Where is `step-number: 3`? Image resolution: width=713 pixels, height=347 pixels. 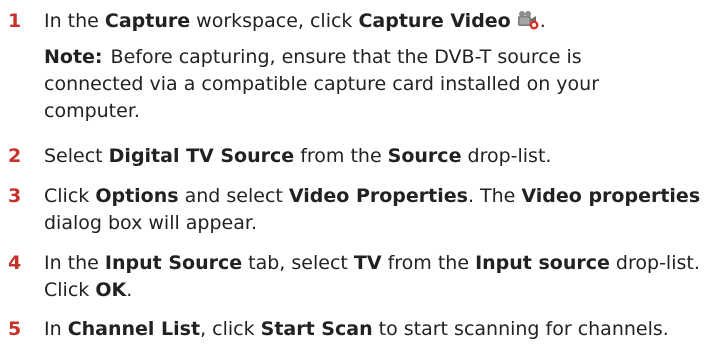
step-number: 3 is located at coordinates (15, 196).